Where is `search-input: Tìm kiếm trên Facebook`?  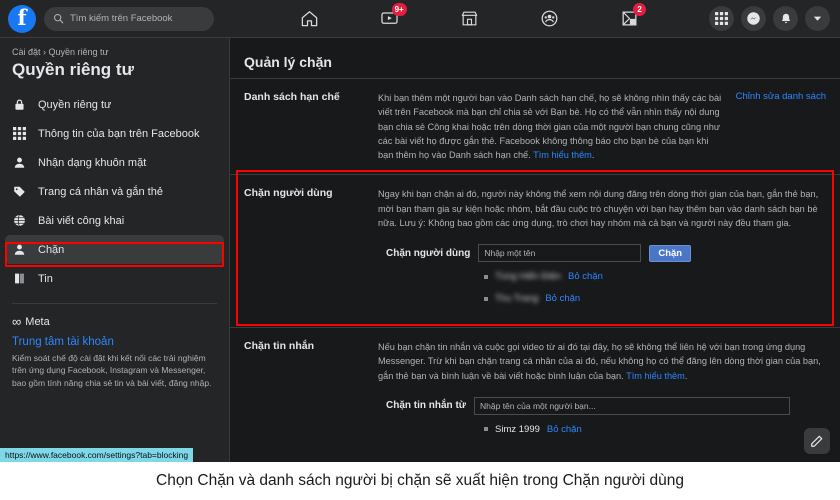 search-input: Tìm kiếm trên Facebook is located at coordinates (129, 18).